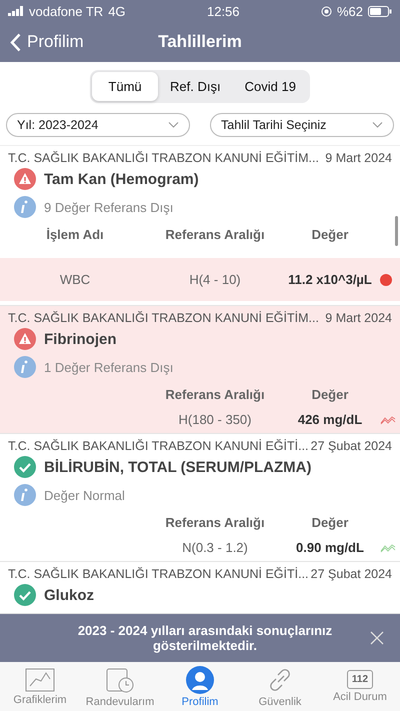 The height and width of the screenshot is (711, 400). What do you see at coordinates (377, 638) in the screenshot?
I see `close-button` at bounding box center [377, 638].